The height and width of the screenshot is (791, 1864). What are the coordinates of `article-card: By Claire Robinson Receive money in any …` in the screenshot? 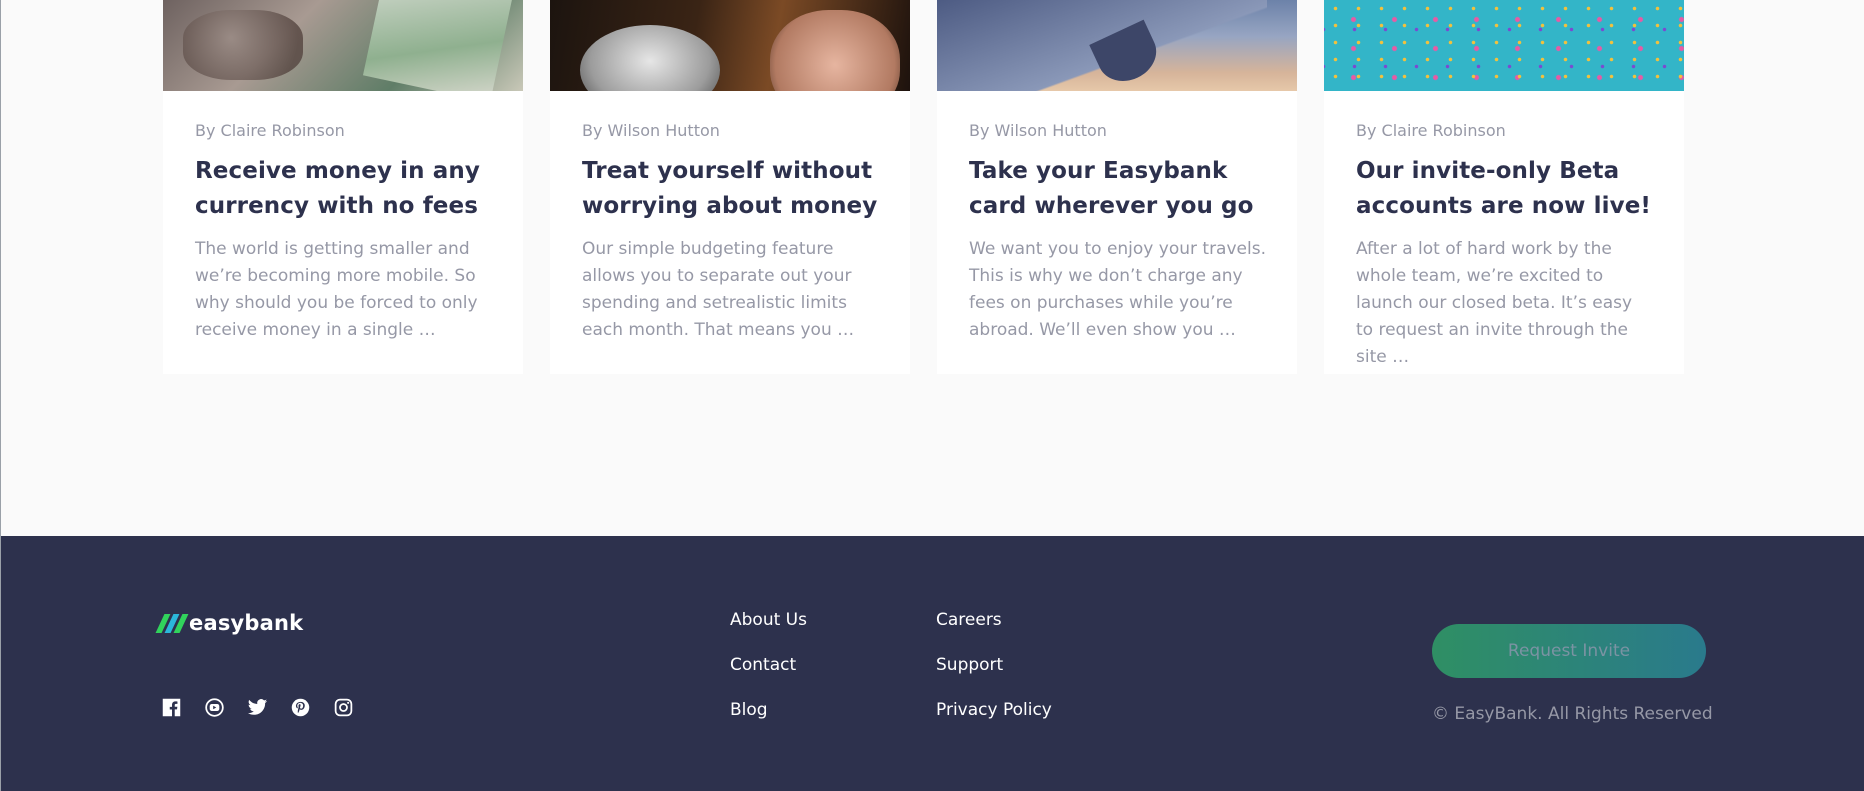 It's located at (343, 187).